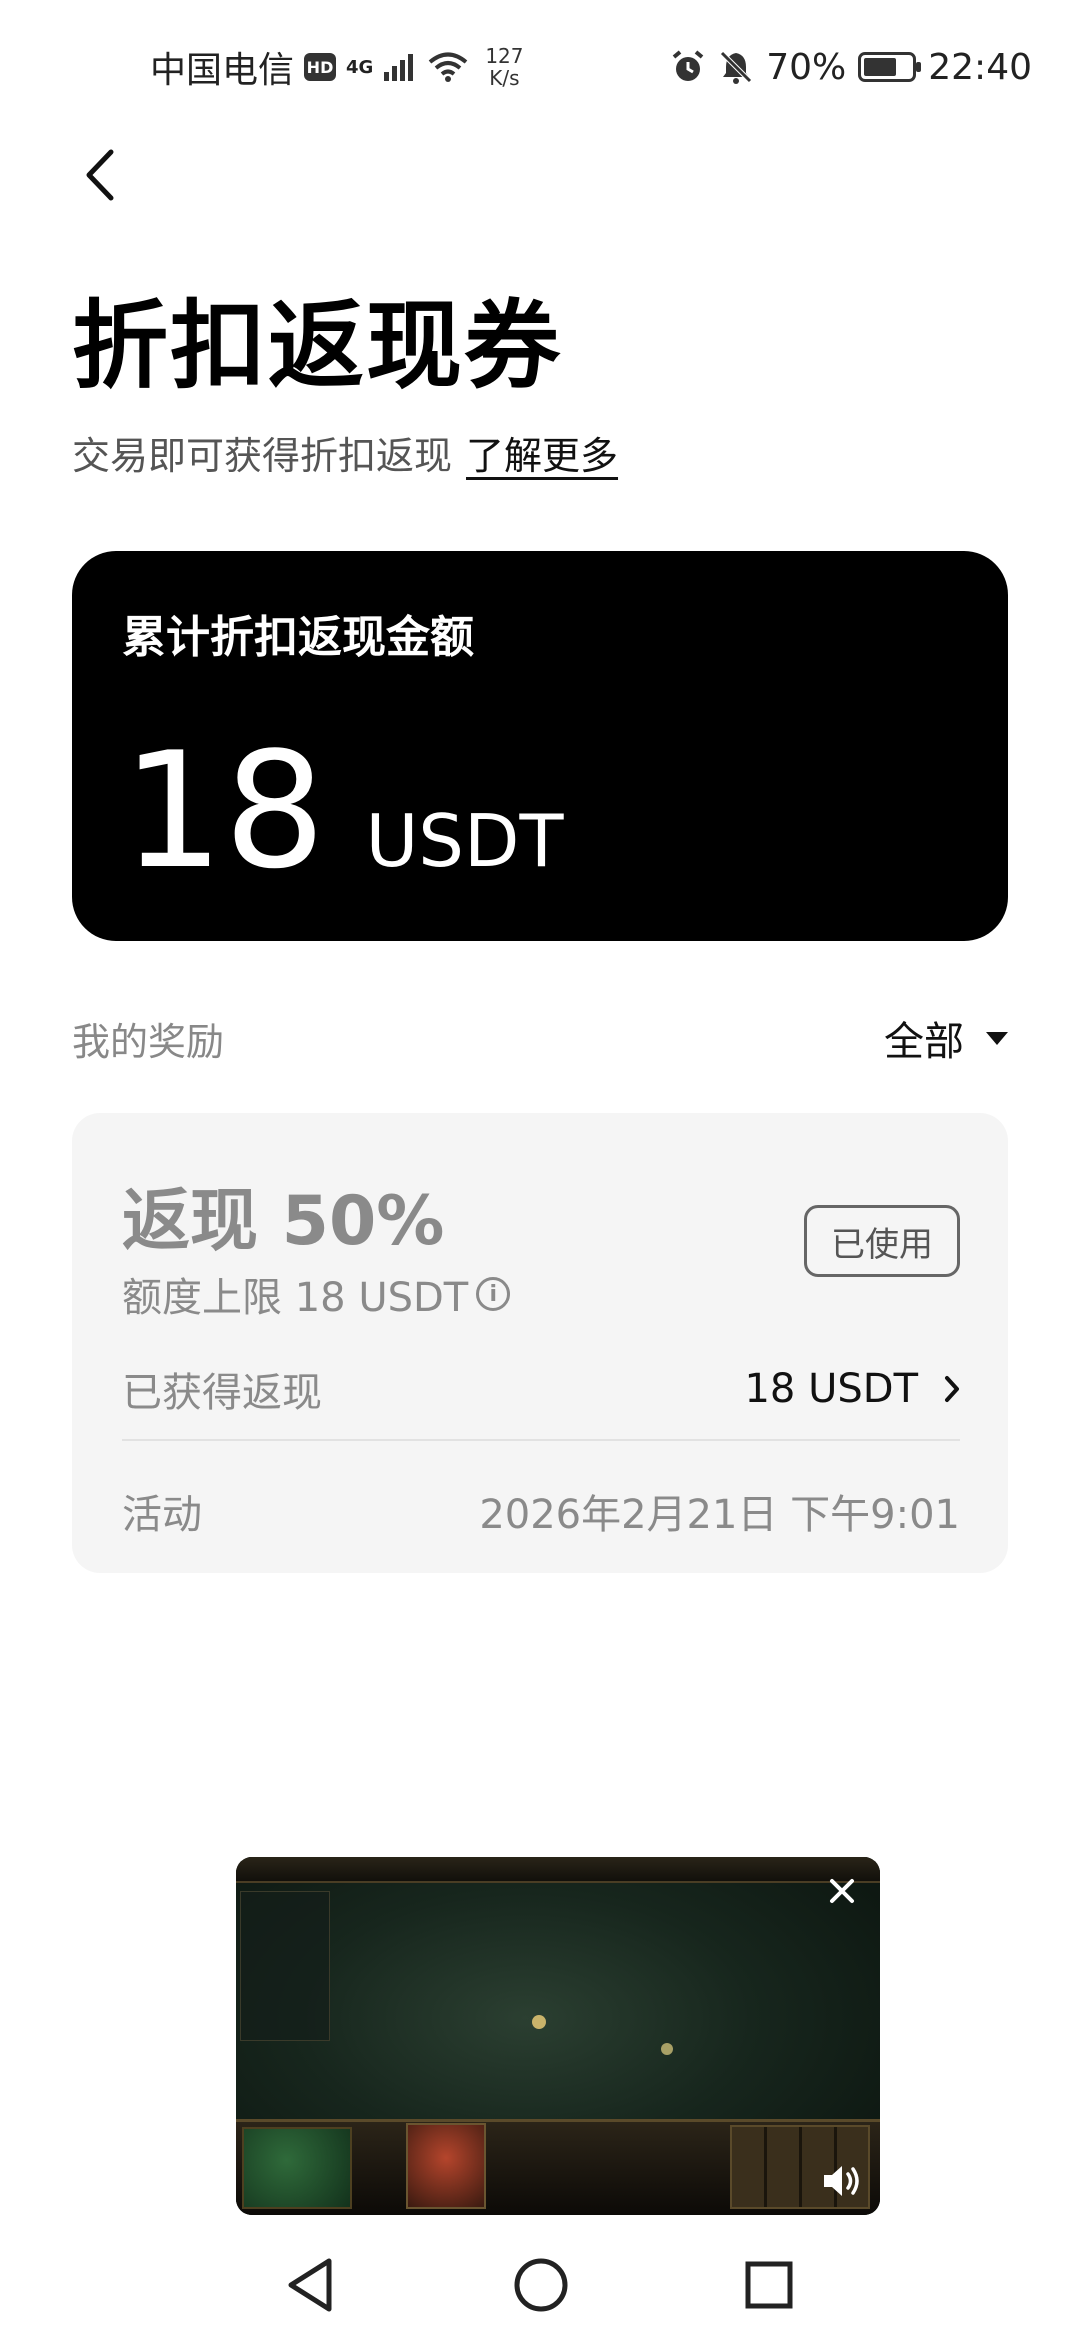 This screenshot has width=1080, height=2340. I want to click on battery-icon, so click(890, 67).